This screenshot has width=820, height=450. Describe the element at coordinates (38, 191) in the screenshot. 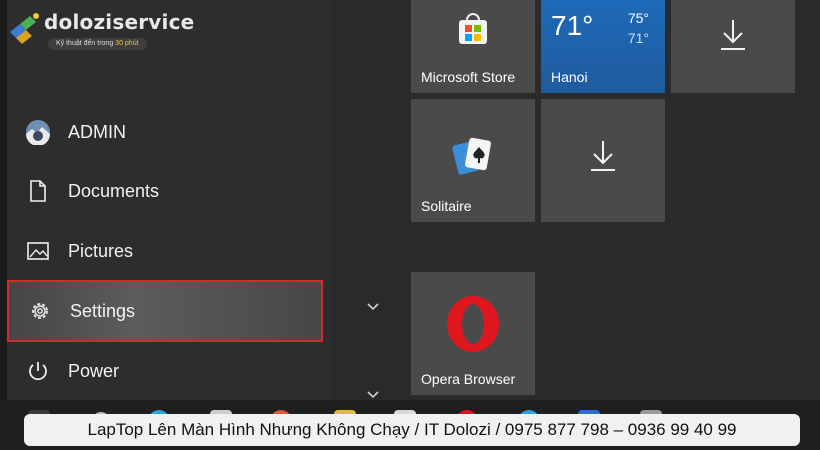

I see `document-icon` at that location.